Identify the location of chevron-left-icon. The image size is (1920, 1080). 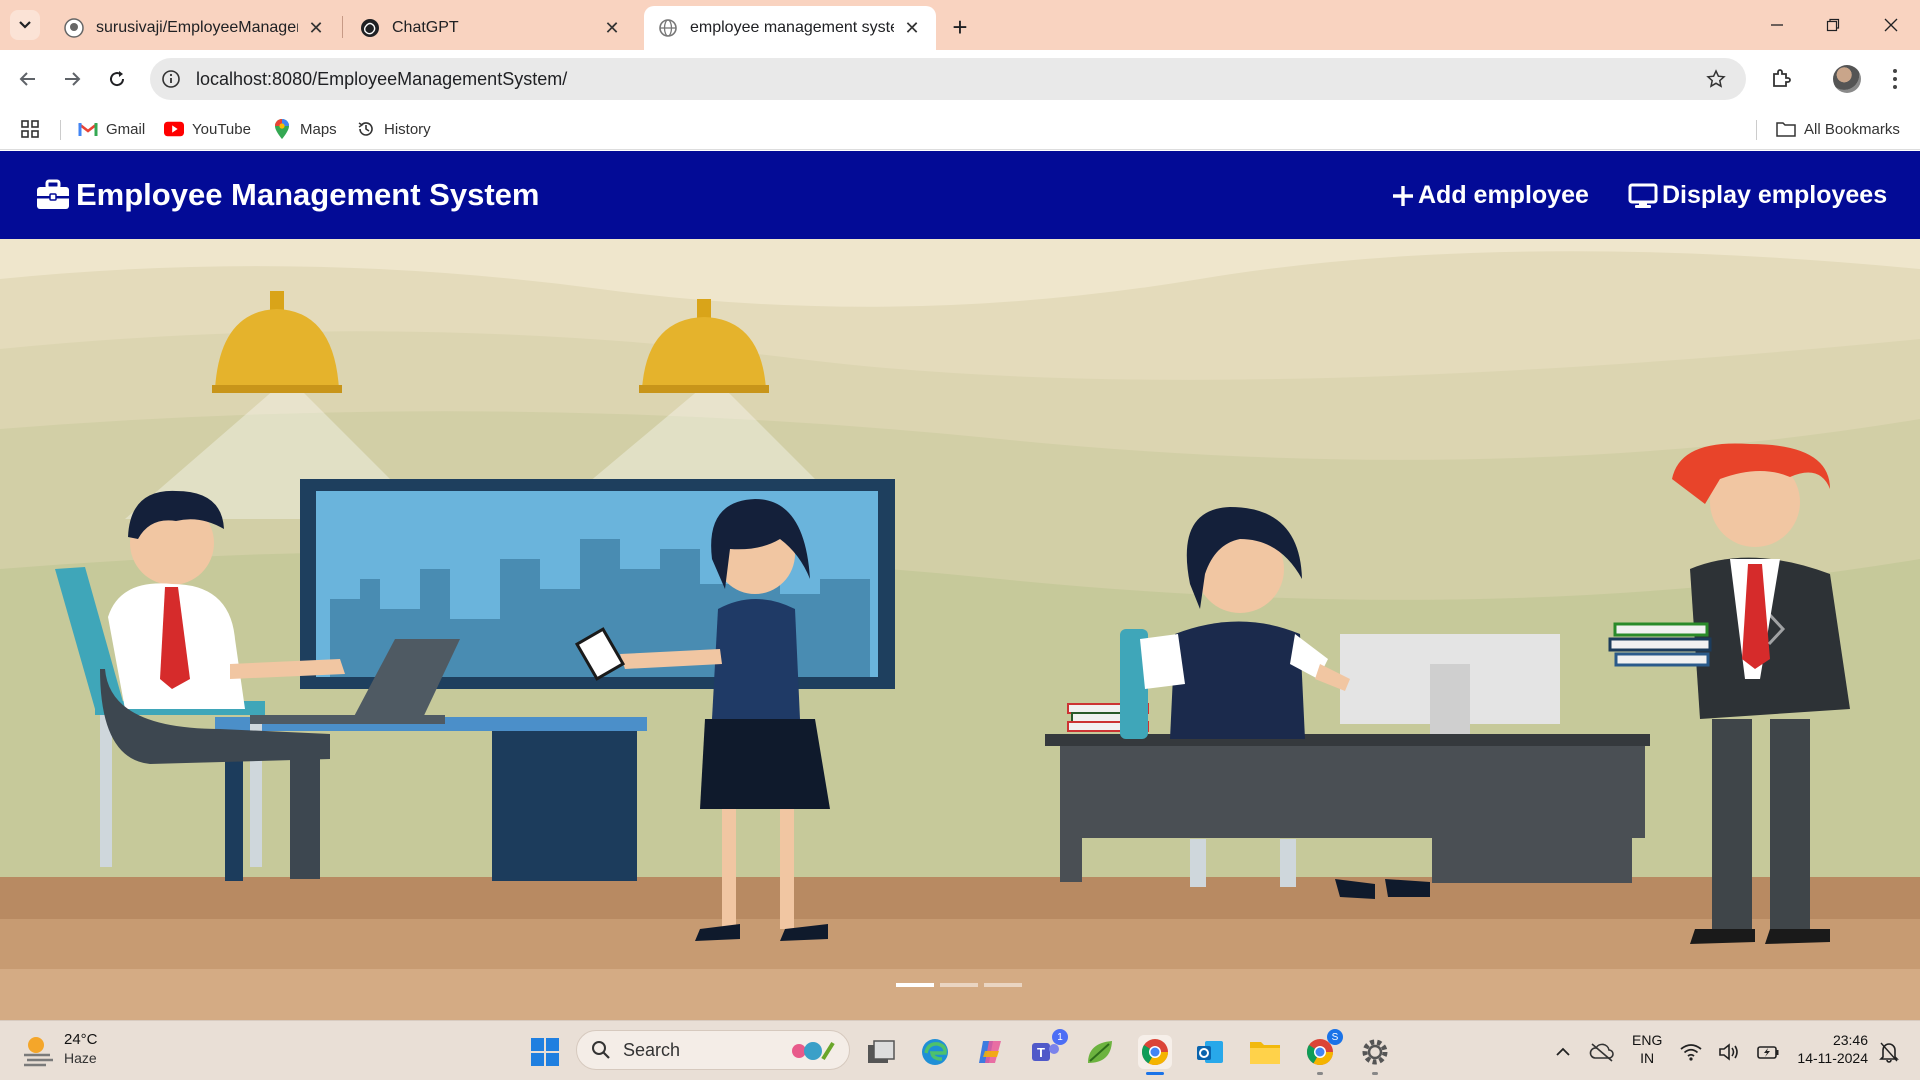
(143, 629).